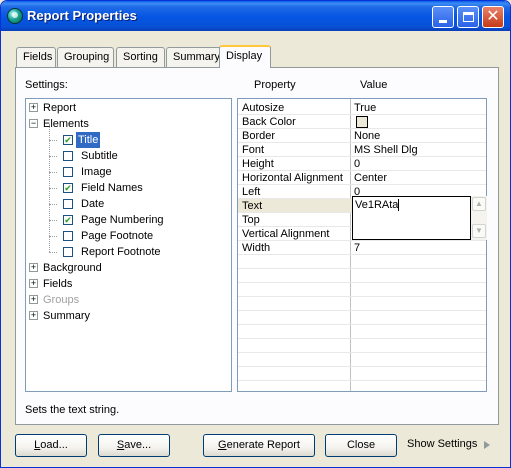 The image size is (511, 468). Describe the element at coordinates (253, 150) in the screenshot. I see `property-name: Font` at that location.